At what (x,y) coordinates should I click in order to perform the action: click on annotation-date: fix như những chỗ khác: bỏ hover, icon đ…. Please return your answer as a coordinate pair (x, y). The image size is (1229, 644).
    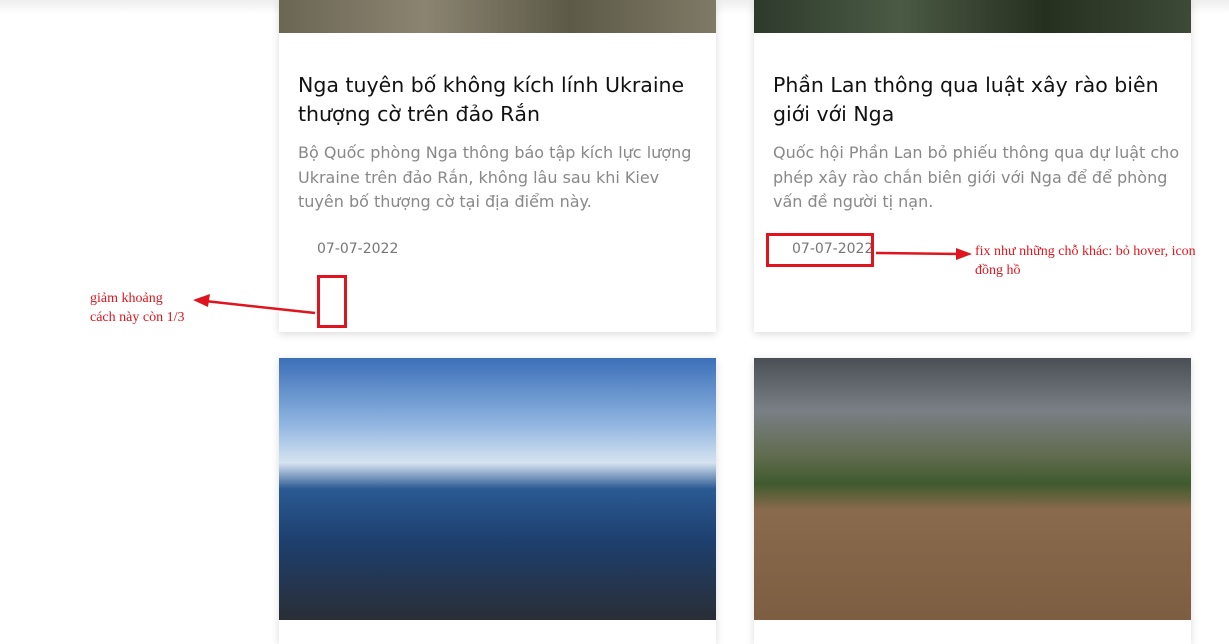
    Looking at the image, I should click on (1085, 261).